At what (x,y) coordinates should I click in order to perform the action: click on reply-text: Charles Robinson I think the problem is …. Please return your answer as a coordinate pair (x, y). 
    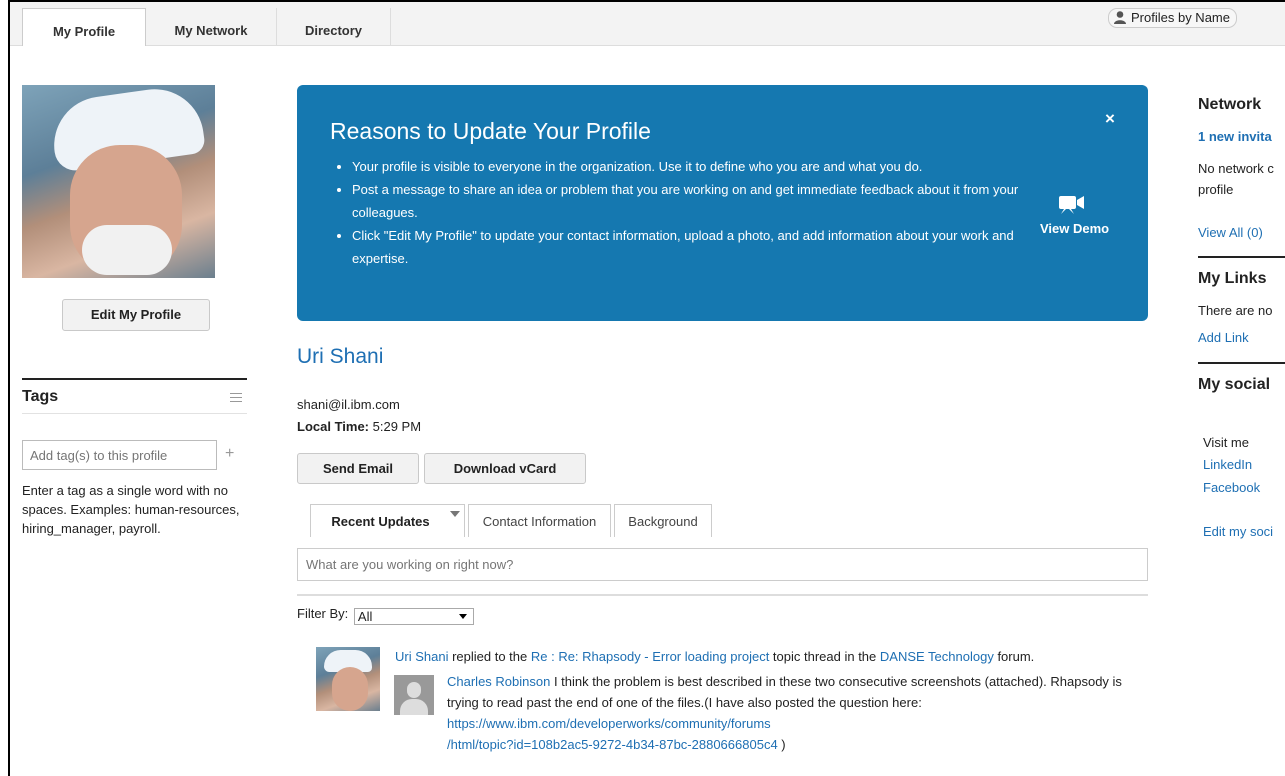
    Looking at the image, I should click on (787, 713).